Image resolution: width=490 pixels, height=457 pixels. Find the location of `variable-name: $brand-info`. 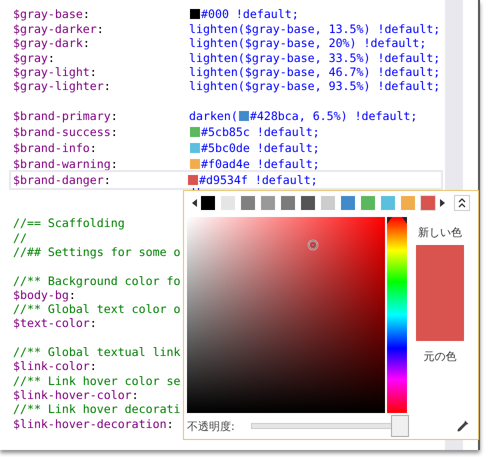

variable-name: $brand-info is located at coordinates (51, 148).